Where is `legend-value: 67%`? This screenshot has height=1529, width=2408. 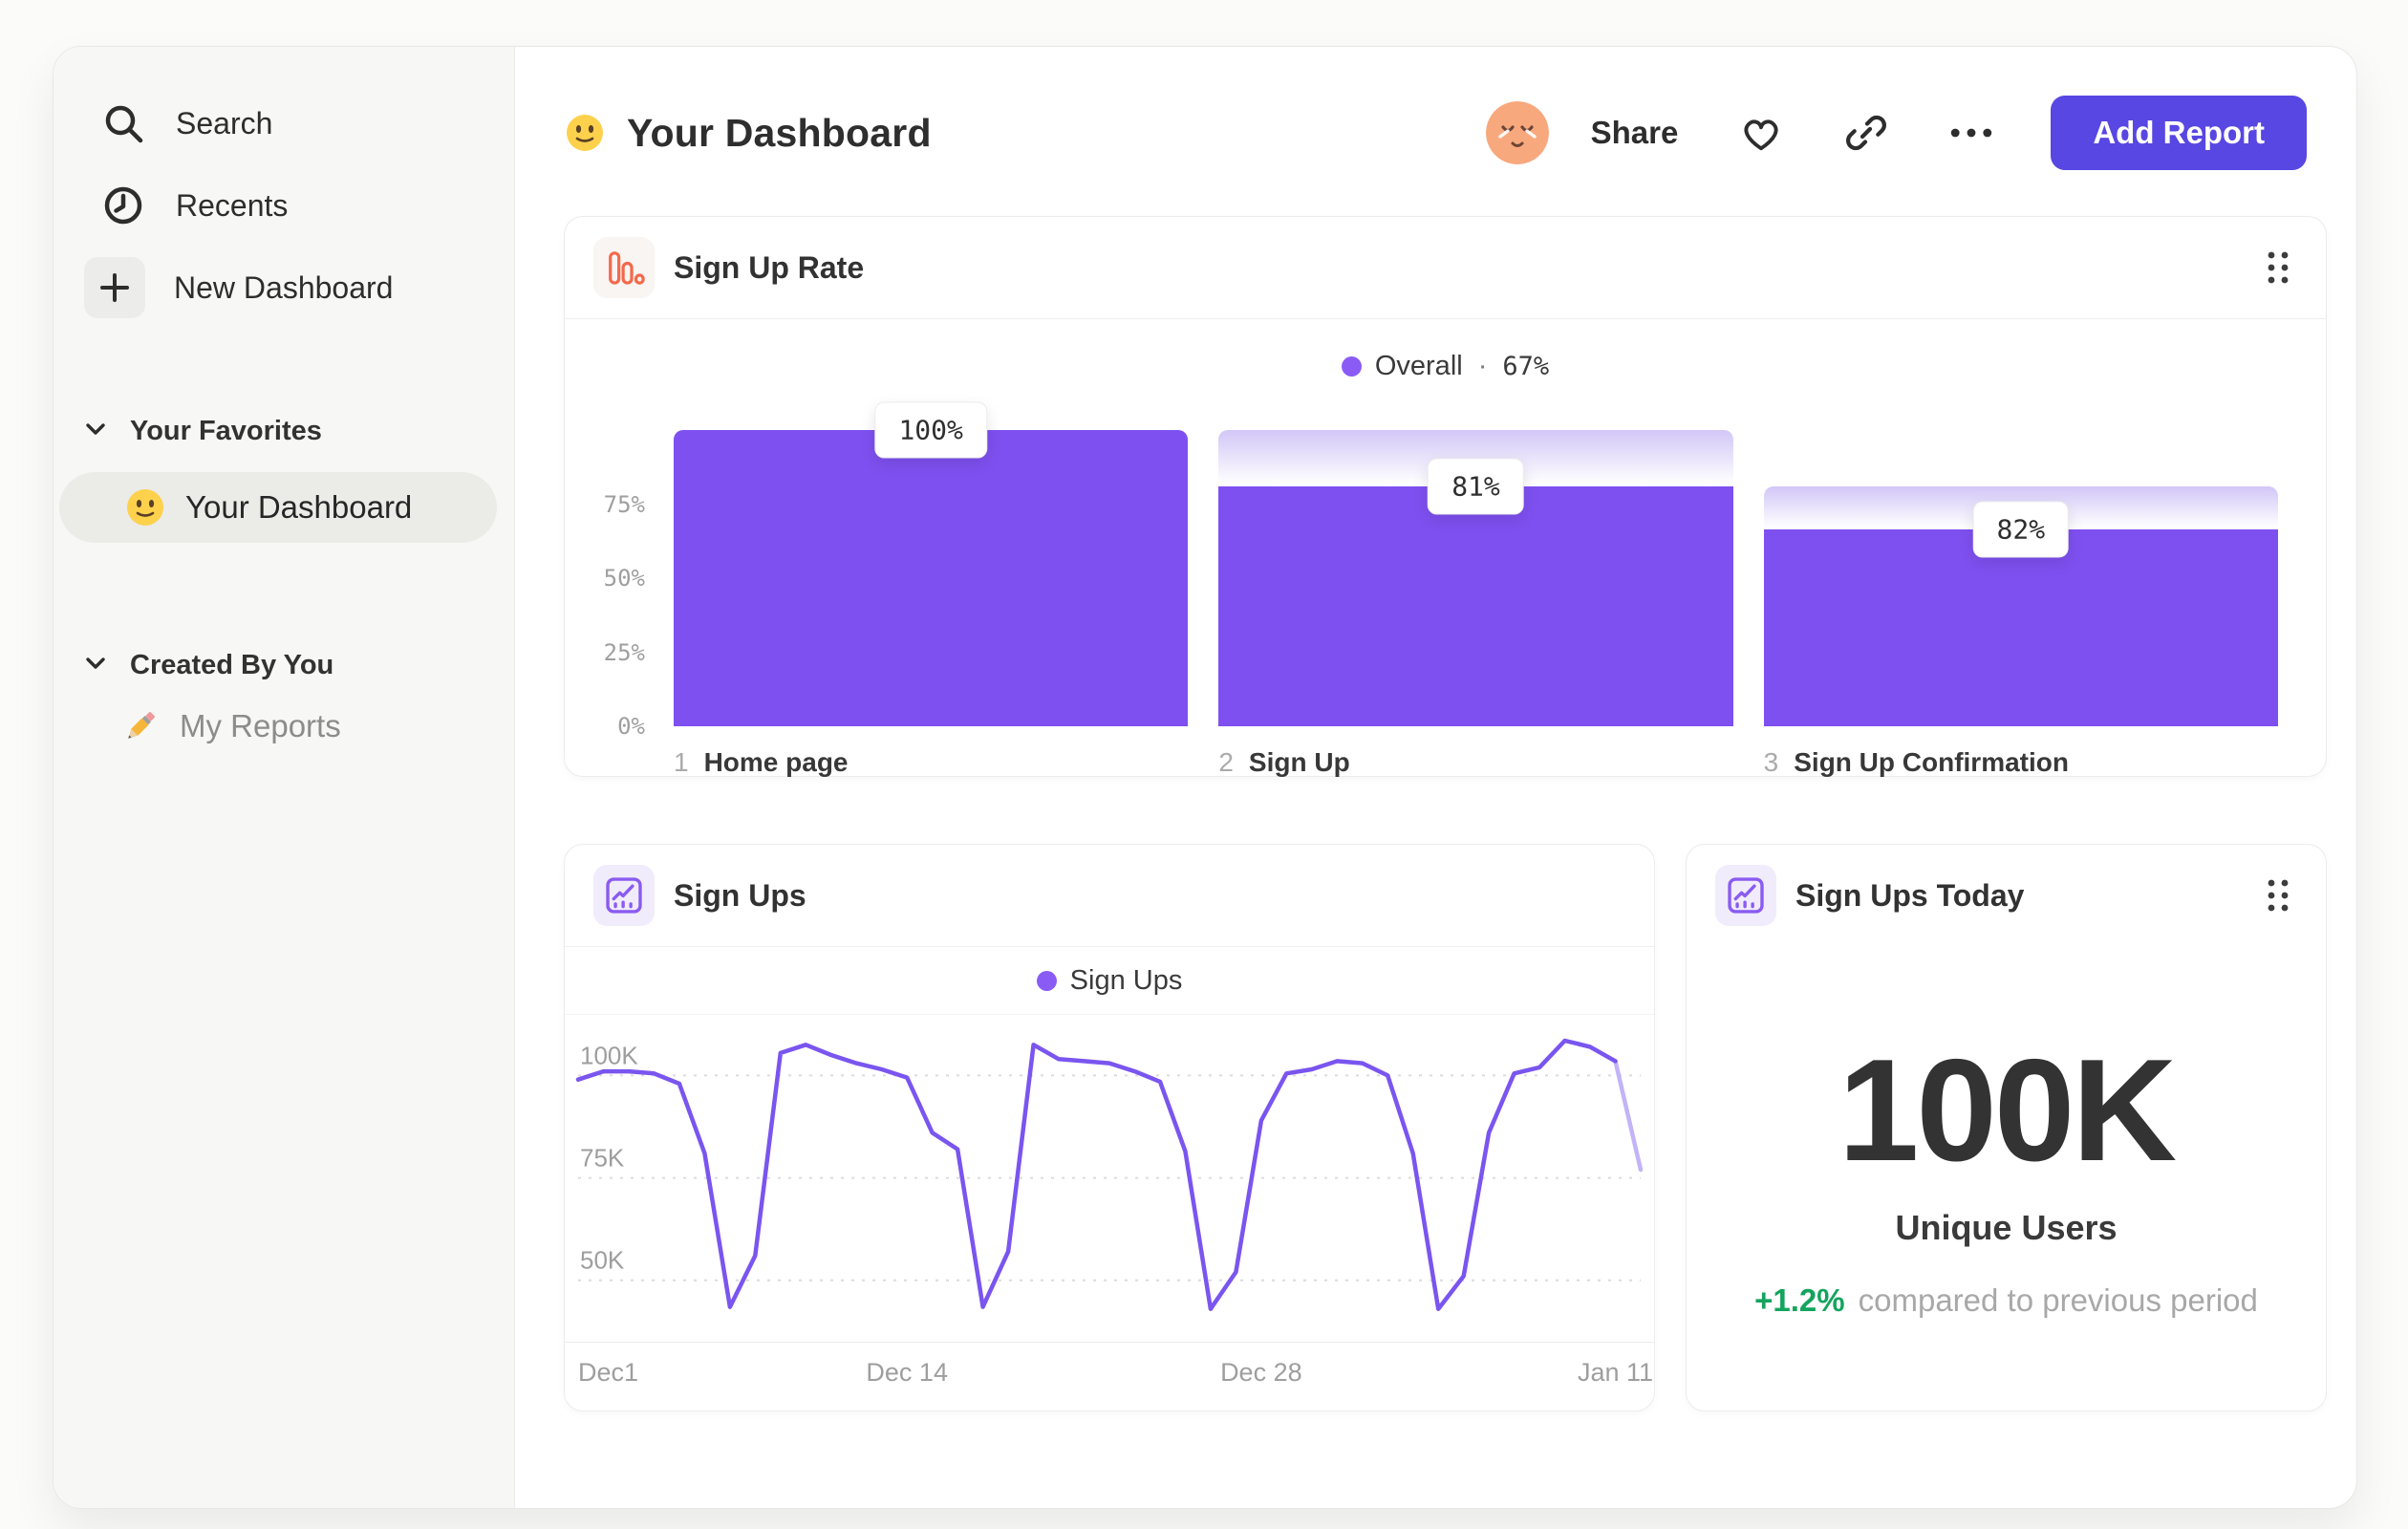 legend-value: 67% is located at coordinates (1526, 366).